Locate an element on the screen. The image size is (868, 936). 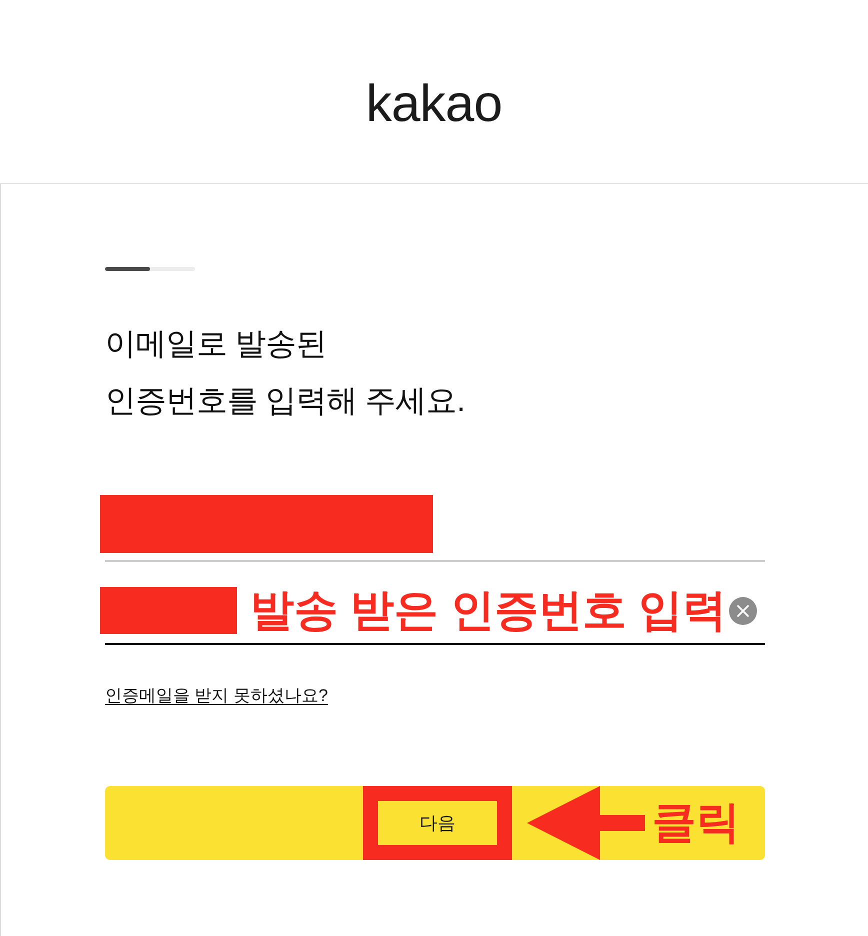
clear-icon is located at coordinates (743, 610).